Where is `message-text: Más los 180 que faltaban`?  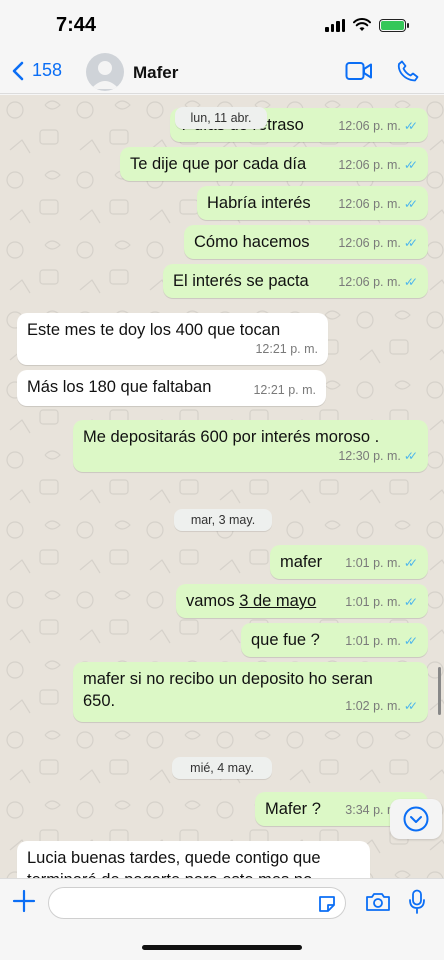
message-text: Más los 180 que faltaban is located at coordinates (119, 387).